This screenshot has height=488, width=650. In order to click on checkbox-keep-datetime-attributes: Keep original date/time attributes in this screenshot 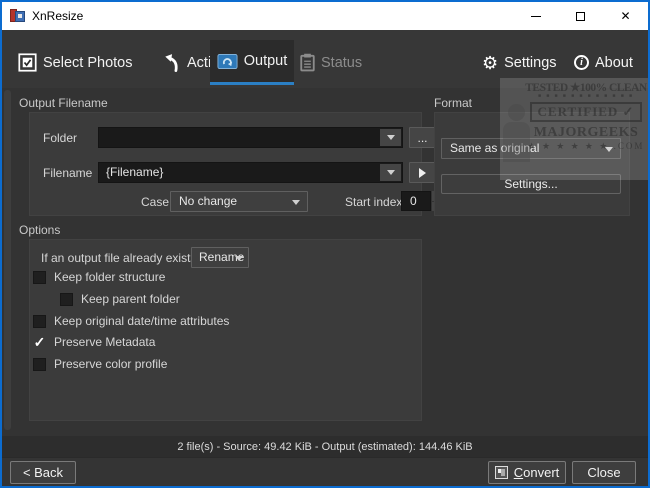, I will do `click(131, 321)`.